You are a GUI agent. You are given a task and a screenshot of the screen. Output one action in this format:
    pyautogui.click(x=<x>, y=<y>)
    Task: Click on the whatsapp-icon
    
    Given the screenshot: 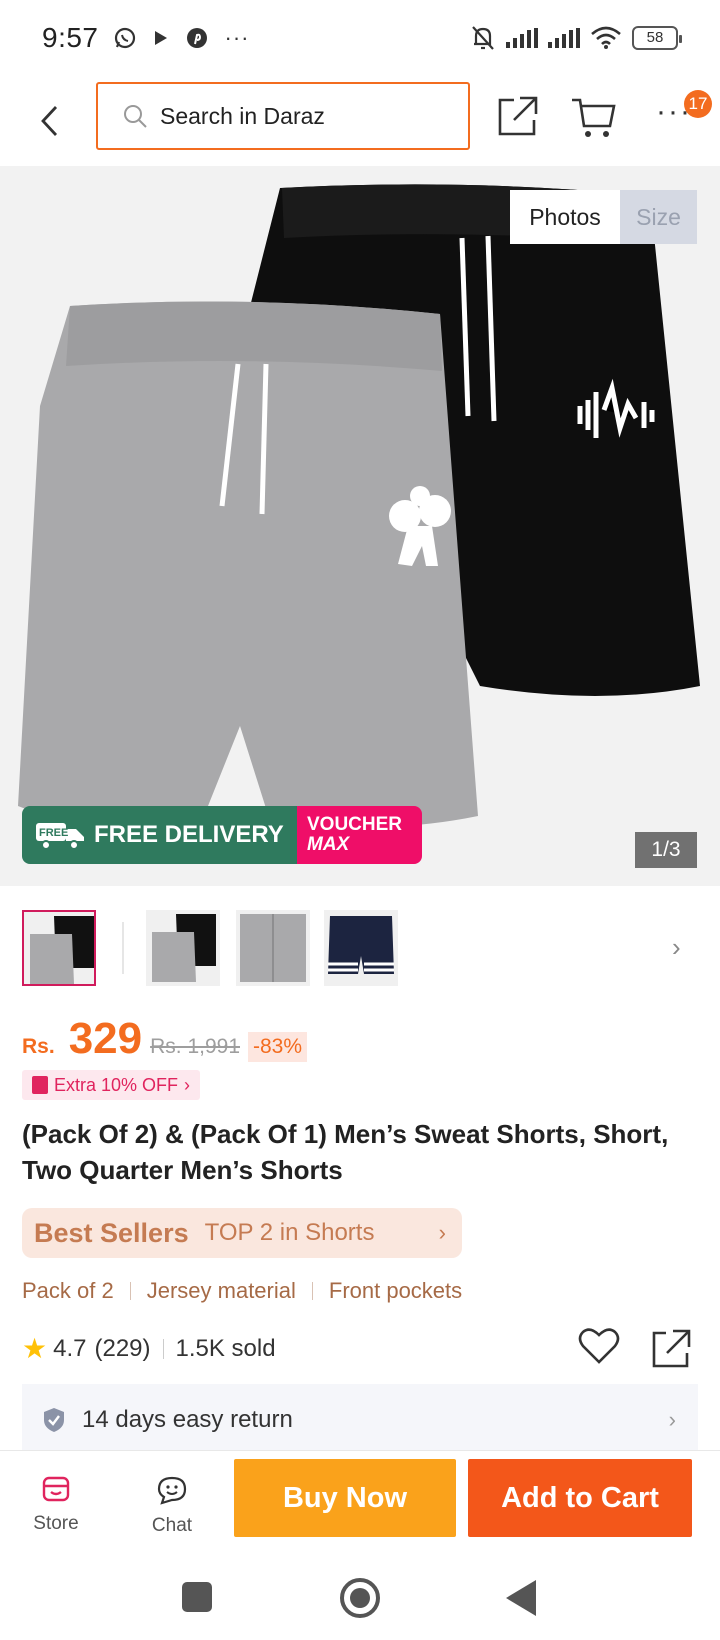 What is the action you would take?
    pyautogui.click(x=124, y=38)
    